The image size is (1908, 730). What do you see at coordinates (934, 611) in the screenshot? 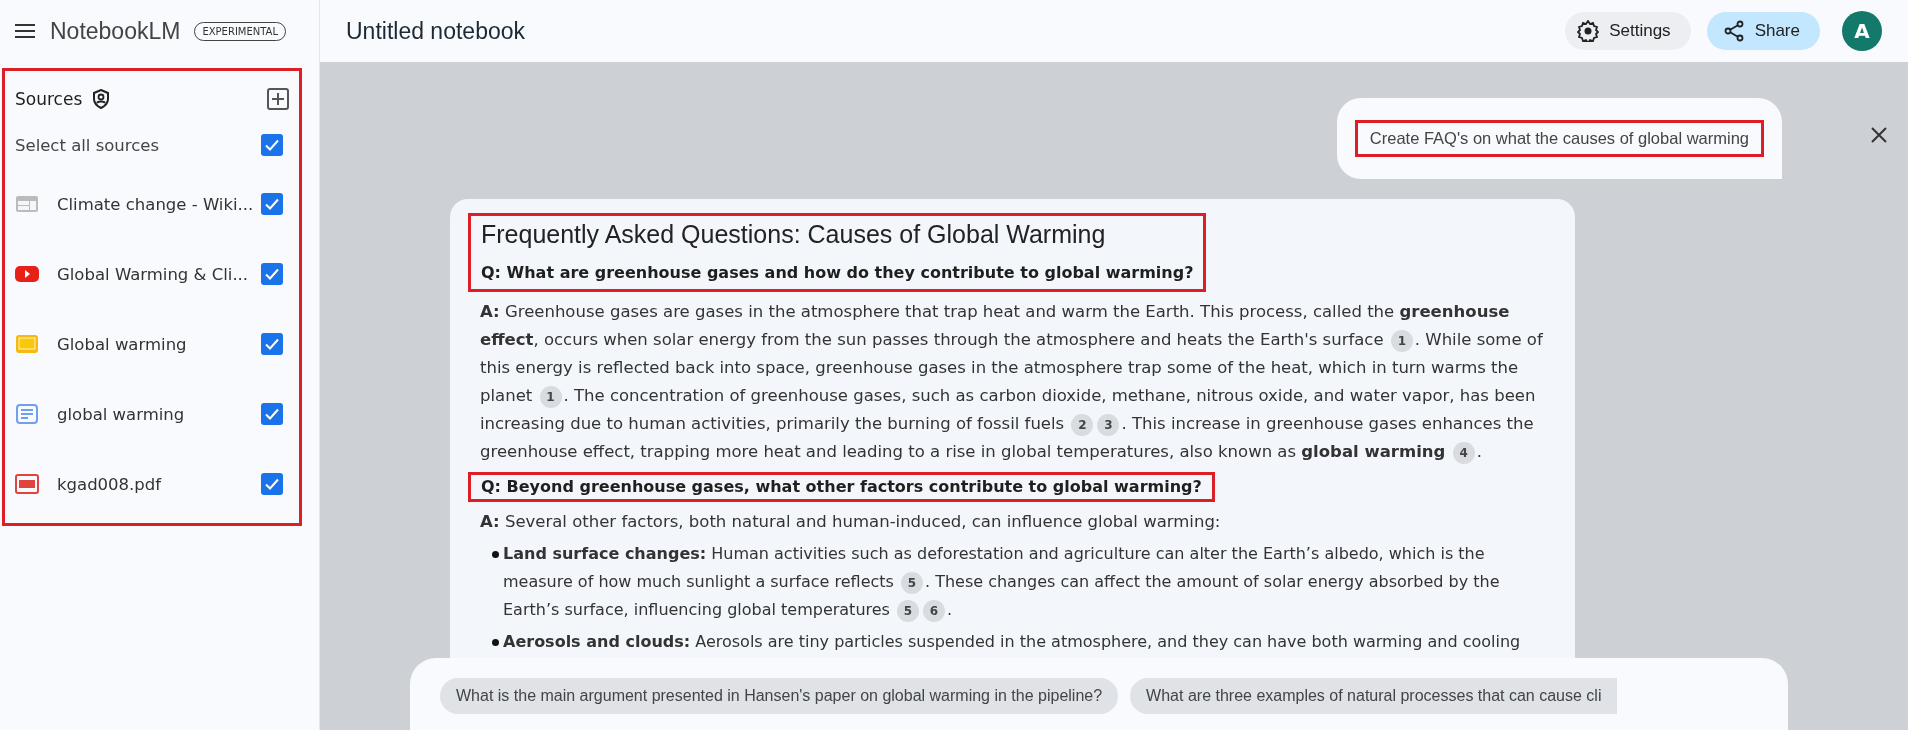
I see `citation-chip: 6` at bounding box center [934, 611].